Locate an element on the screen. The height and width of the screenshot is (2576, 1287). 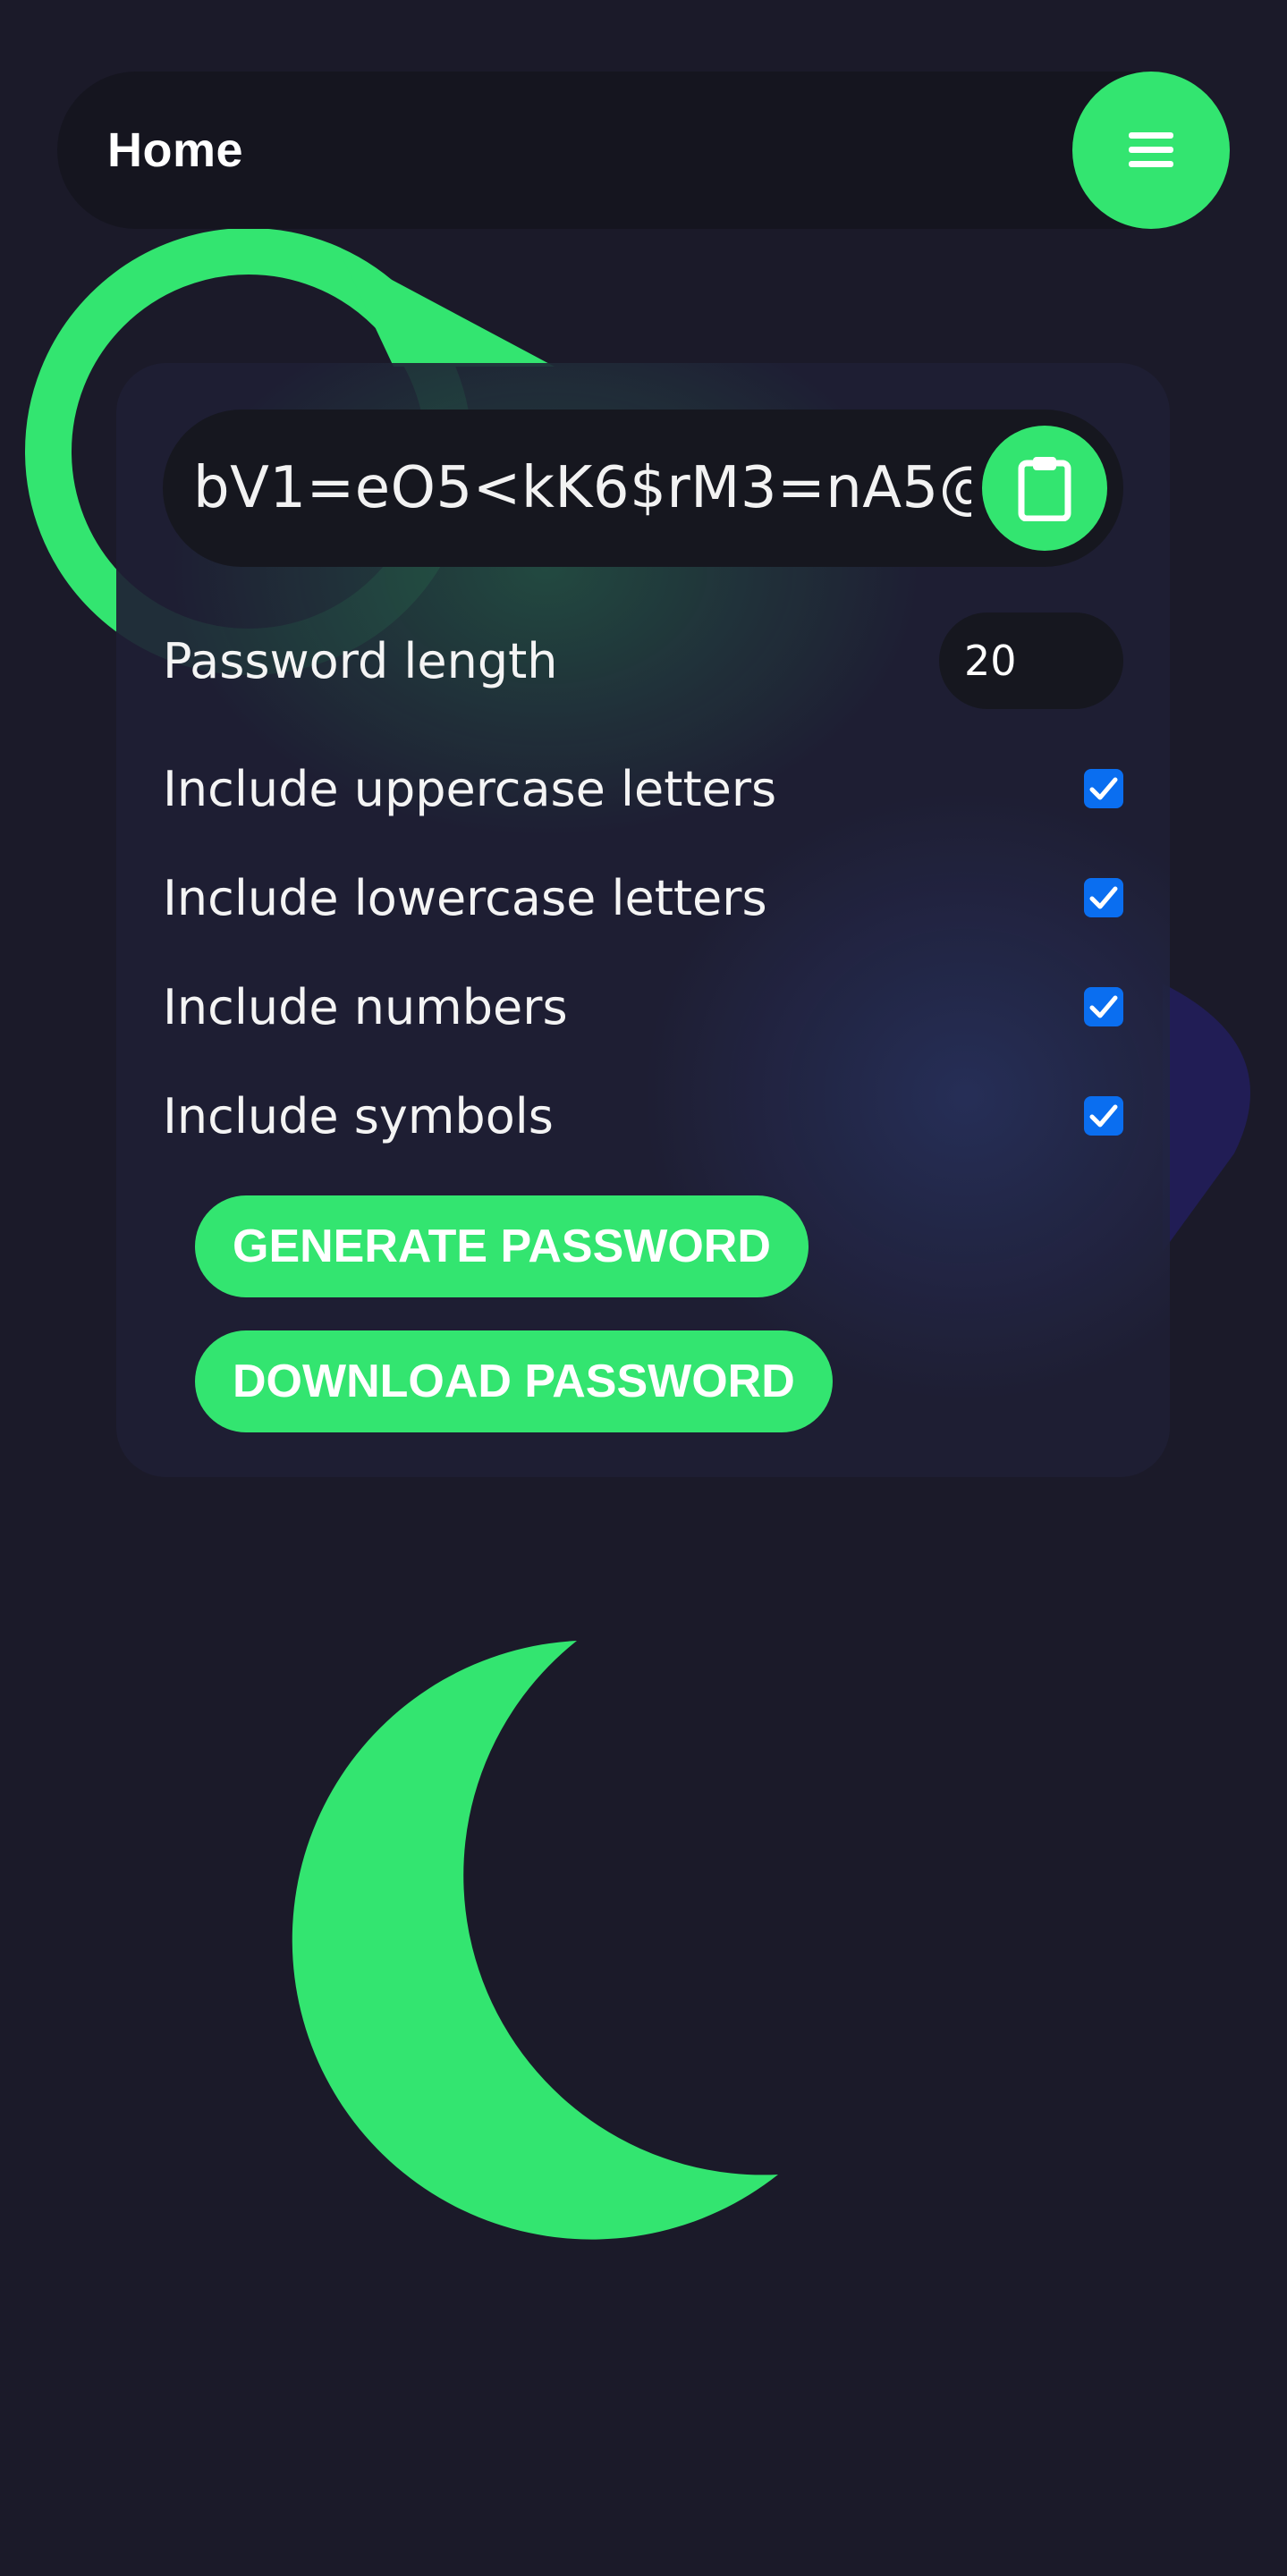
lowercase-checkbox is located at coordinates (1103, 897).